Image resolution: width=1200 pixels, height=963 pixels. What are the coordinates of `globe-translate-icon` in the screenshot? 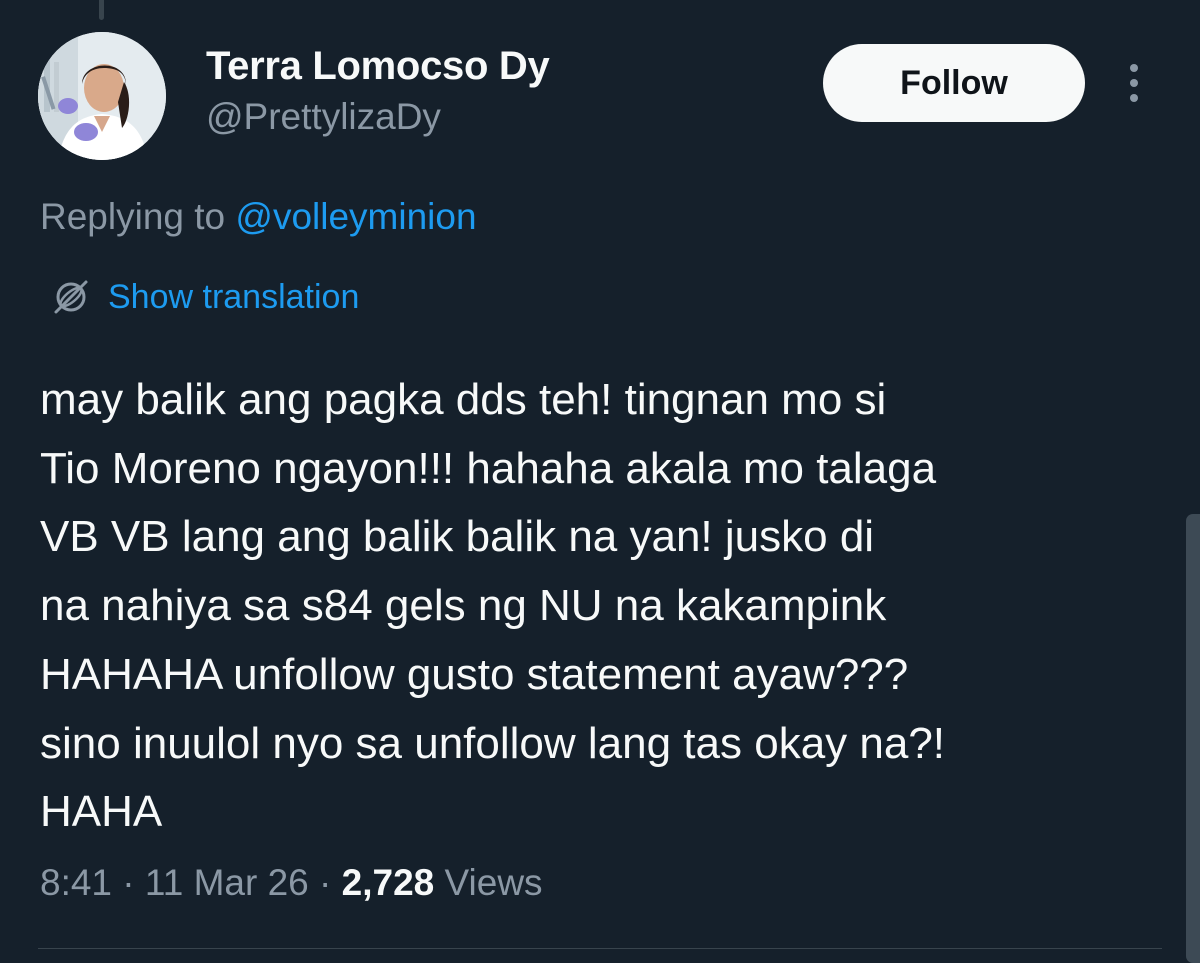 It's located at (71, 297).